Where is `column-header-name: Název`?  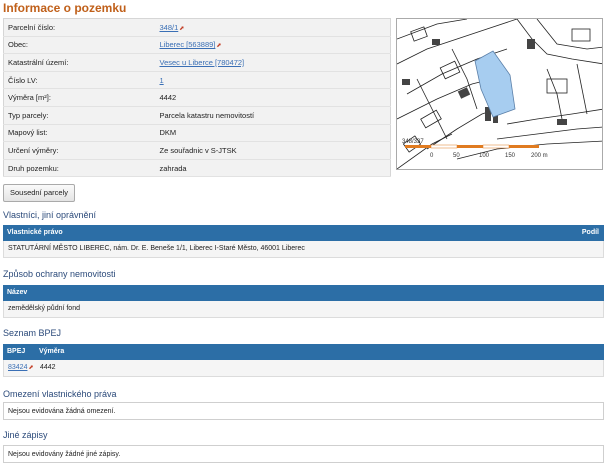
column-header-name: Název is located at coordinates (17, 292).